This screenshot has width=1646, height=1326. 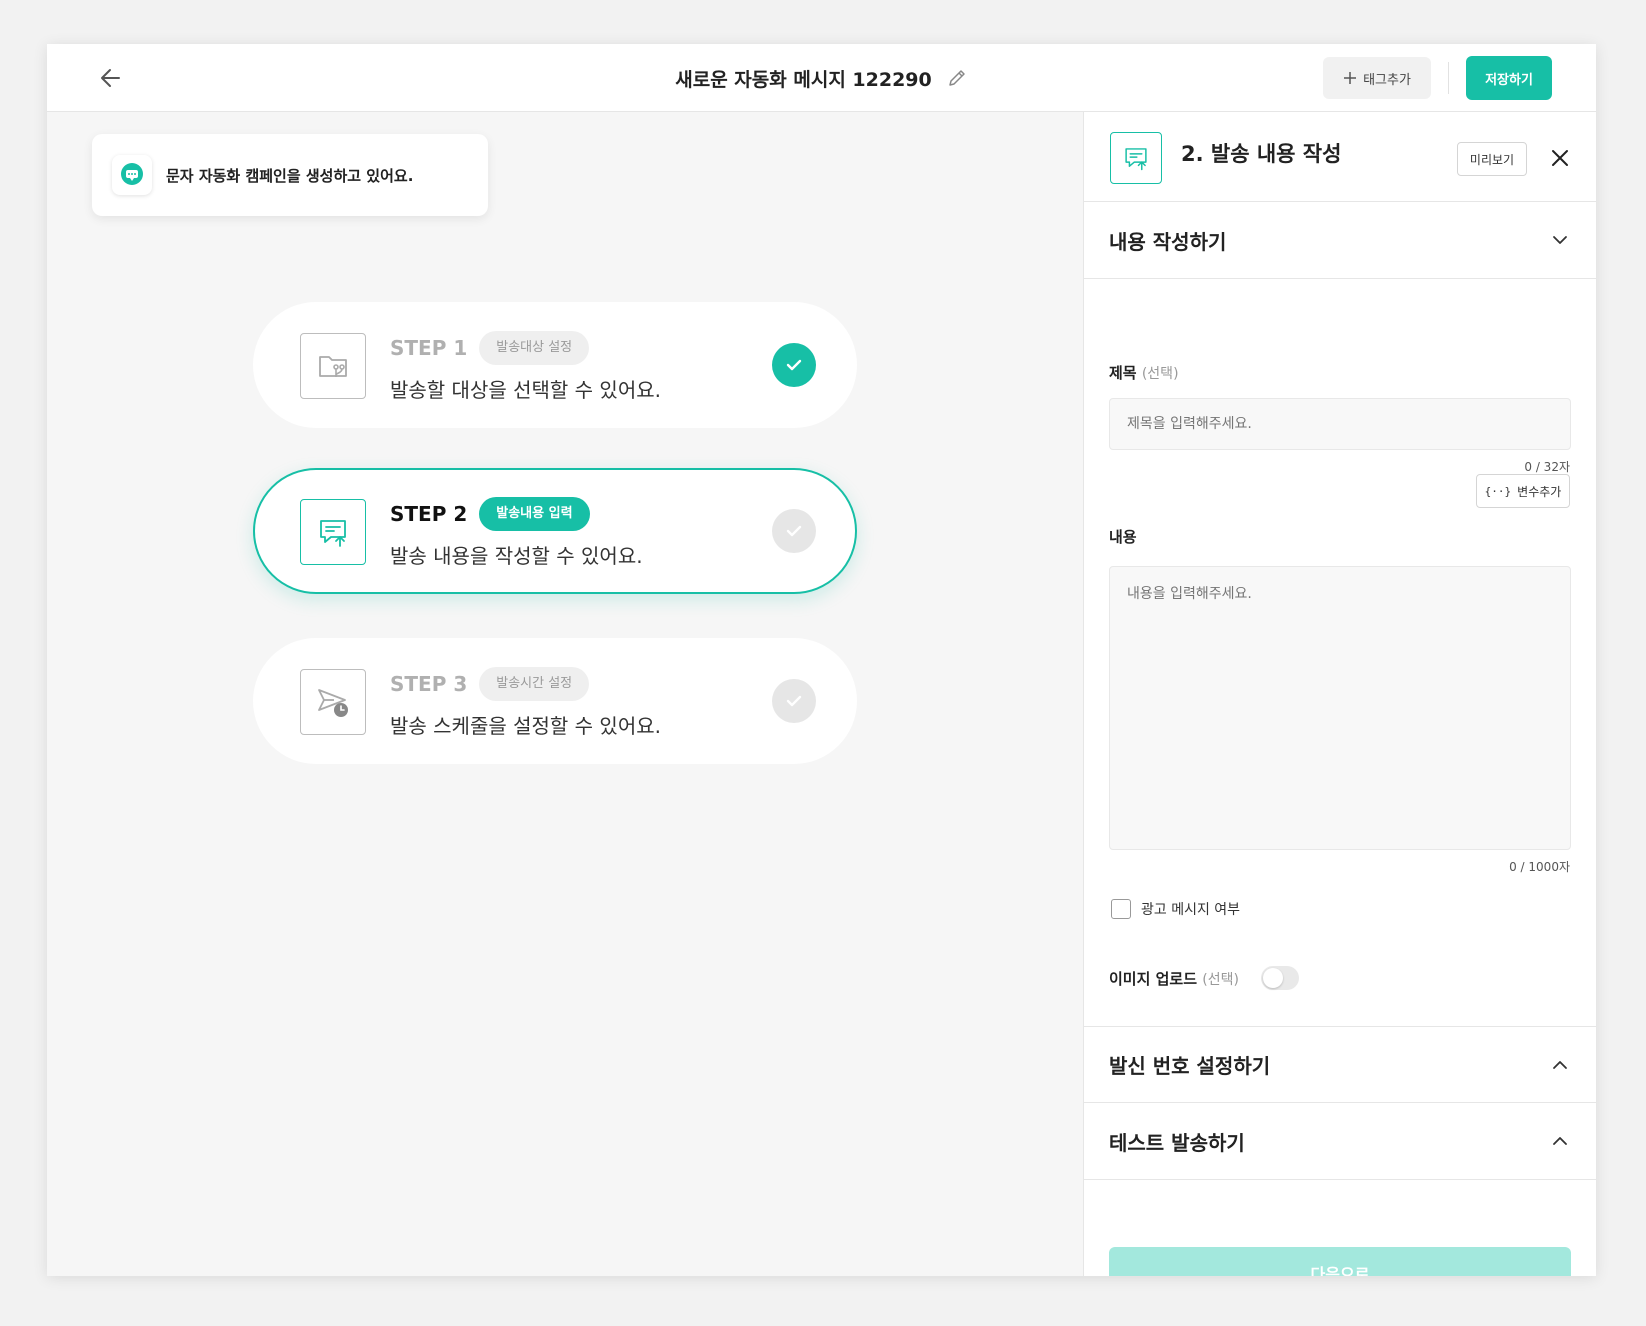 I want to click on ad-message-checkbox, so click(x=1121, y=909).